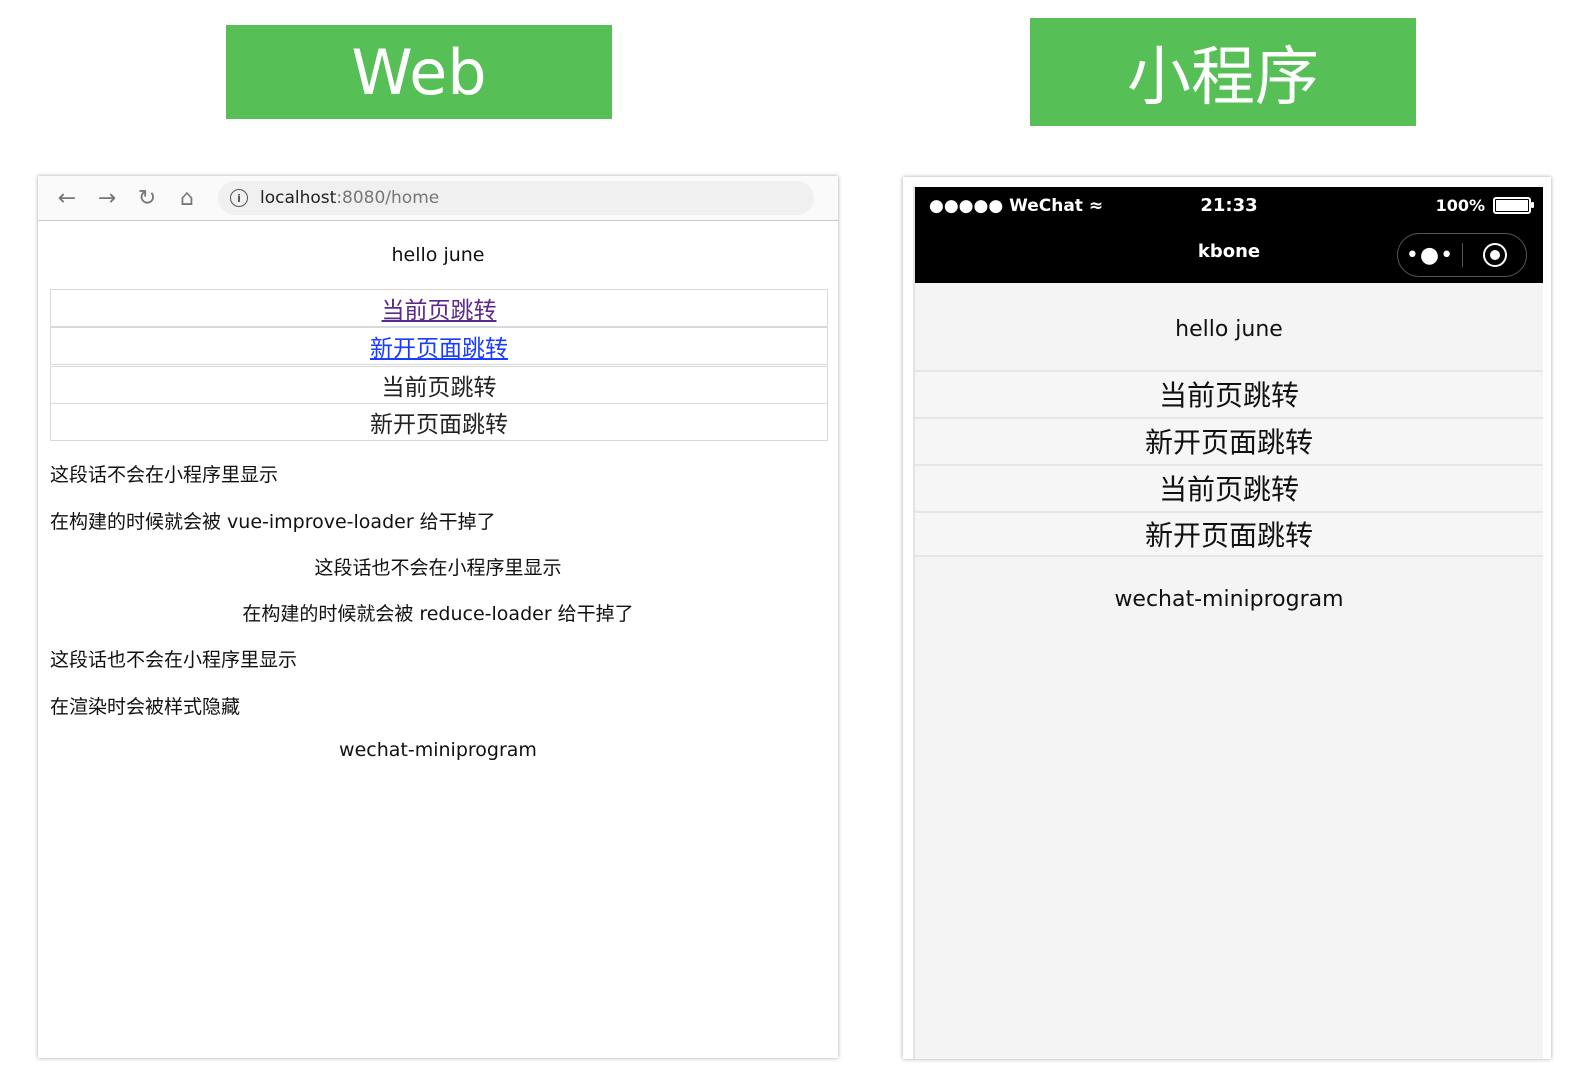 This screenshot has height=1074, width=1592. Describe the element at coordinates (516, 198) in the screenshot. I see `address-bar: i localhost:8080/home` at that location.